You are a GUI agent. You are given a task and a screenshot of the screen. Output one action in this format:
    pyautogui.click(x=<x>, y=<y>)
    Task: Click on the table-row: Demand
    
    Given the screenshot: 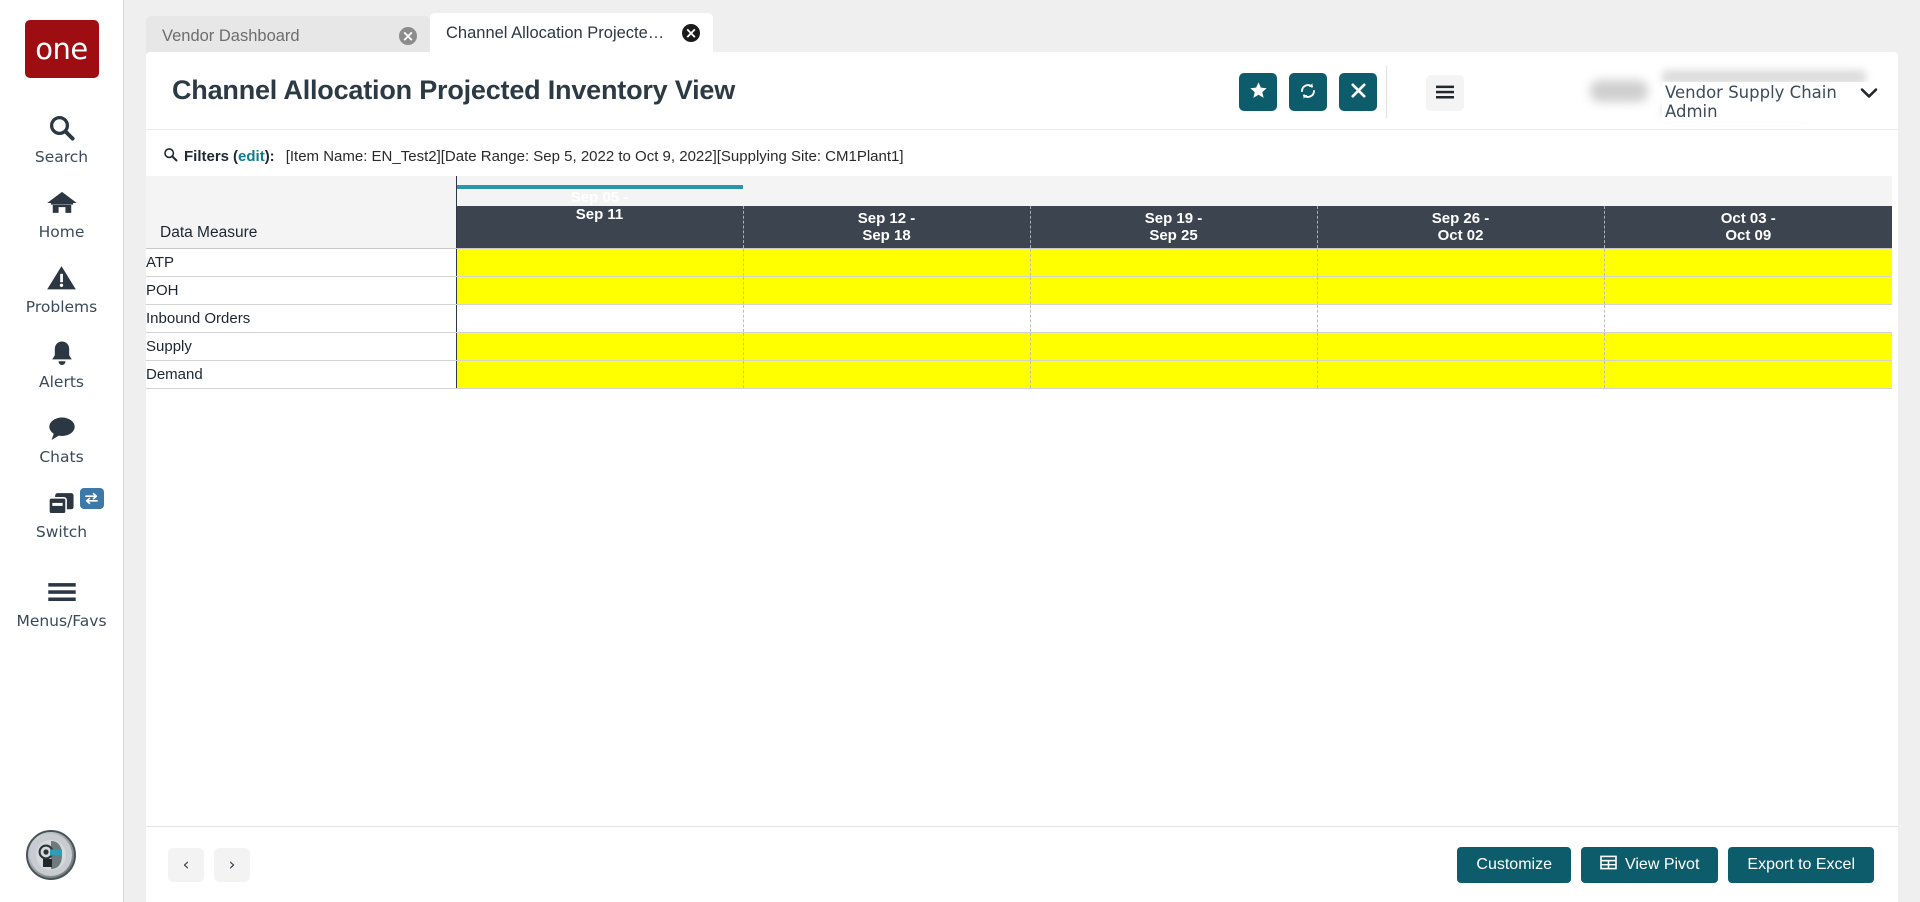 What is the action you would take?
    pyautogui.click(x=1019, y=374)
    